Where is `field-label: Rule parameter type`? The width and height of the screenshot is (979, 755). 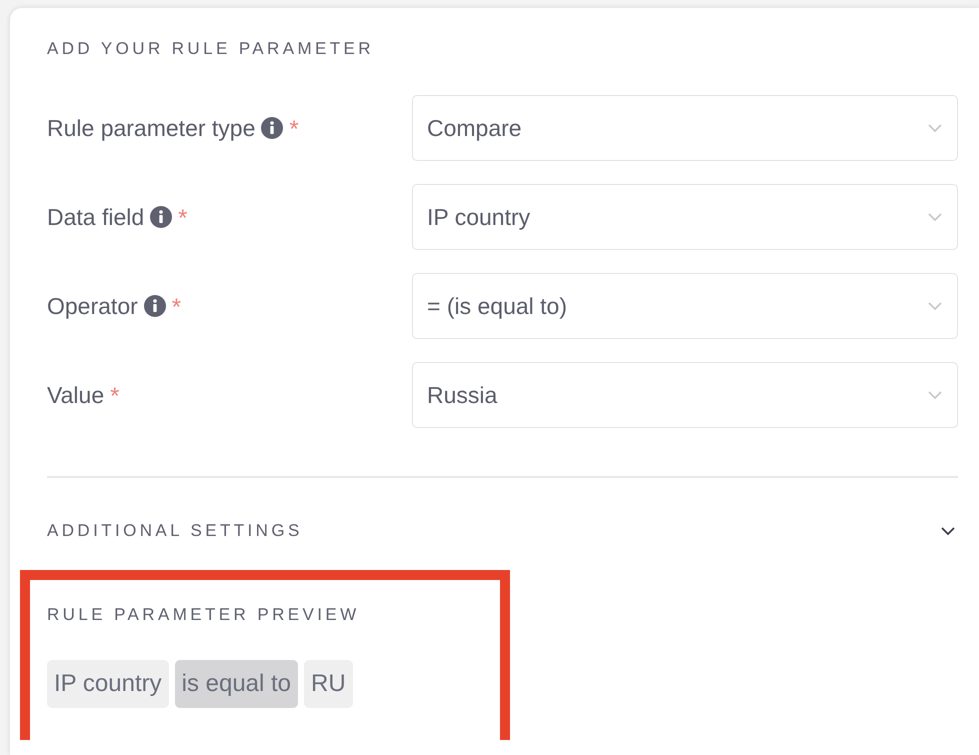
field-label: Rule parameter type is located at coordinates (151, 128).